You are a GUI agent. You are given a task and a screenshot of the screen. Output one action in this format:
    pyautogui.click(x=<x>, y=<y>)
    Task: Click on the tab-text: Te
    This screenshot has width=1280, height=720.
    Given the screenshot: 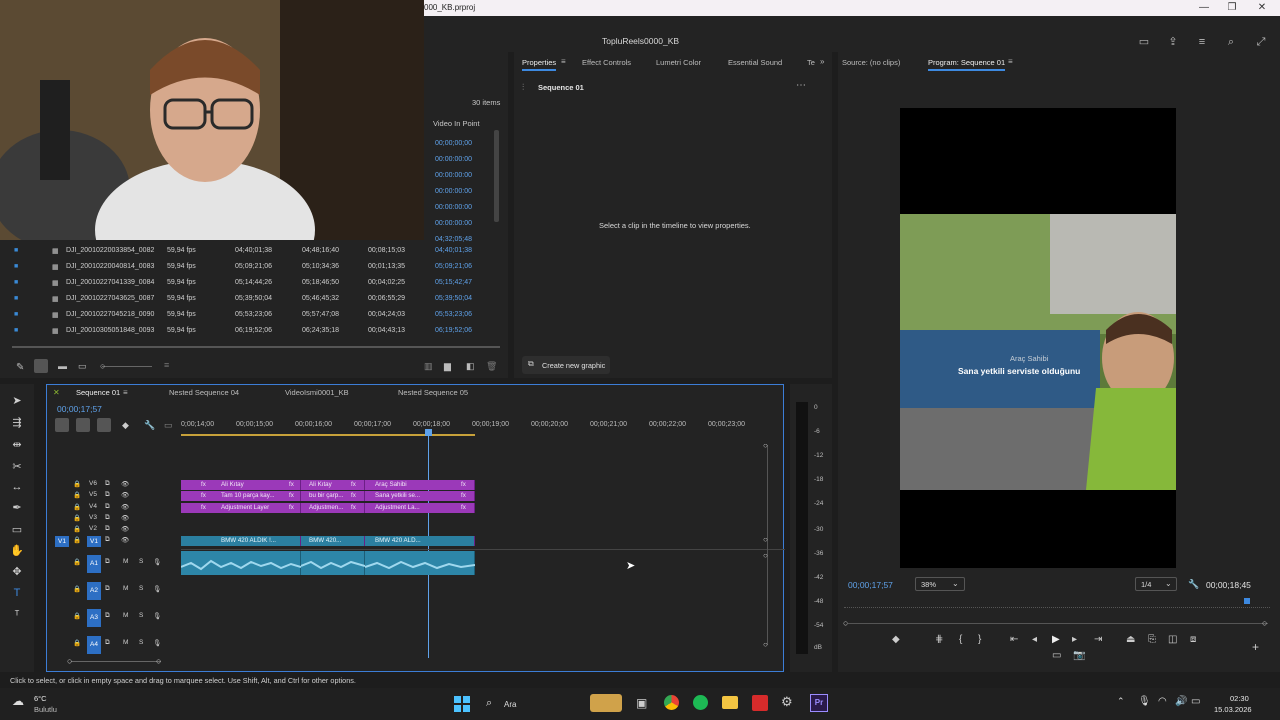 What is the action you would take?
    pyautogui.click(x=811, y=62)
    